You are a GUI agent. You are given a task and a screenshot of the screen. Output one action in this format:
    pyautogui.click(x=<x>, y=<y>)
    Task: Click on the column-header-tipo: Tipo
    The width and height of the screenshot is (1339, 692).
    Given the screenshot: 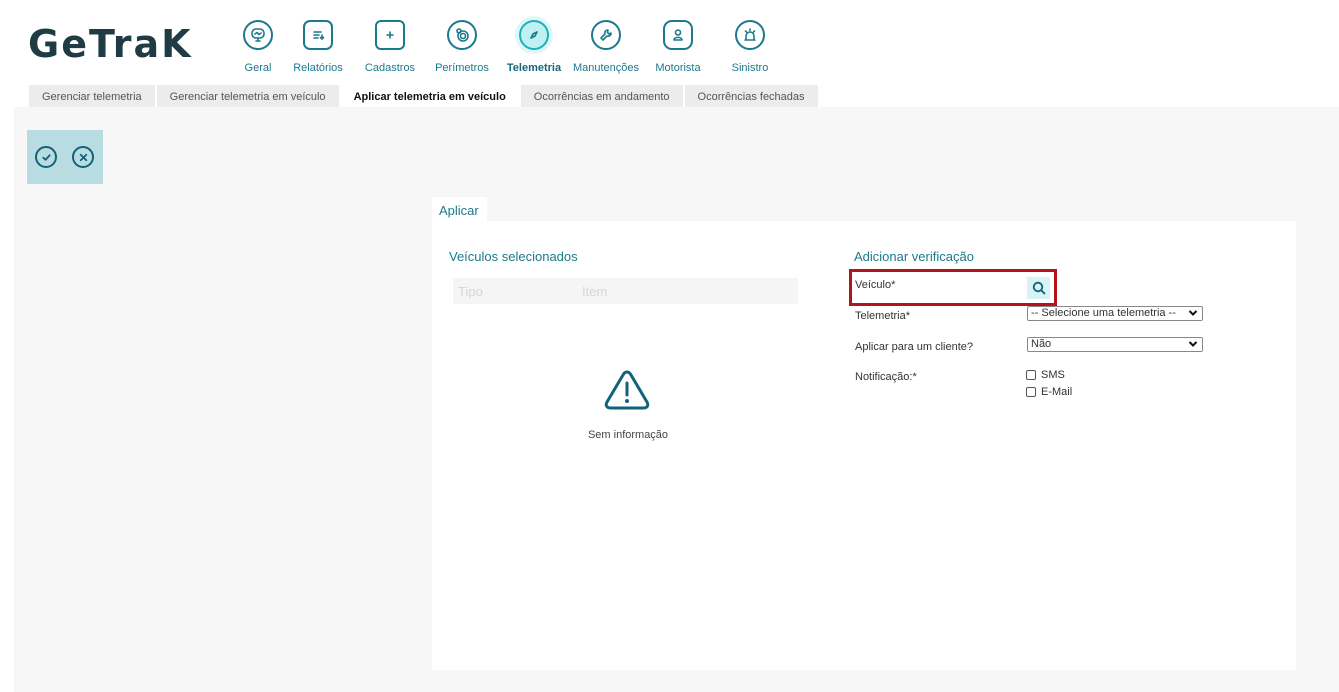 What is the action you would take?
    pyautogui.click(x=470, y=291)
    